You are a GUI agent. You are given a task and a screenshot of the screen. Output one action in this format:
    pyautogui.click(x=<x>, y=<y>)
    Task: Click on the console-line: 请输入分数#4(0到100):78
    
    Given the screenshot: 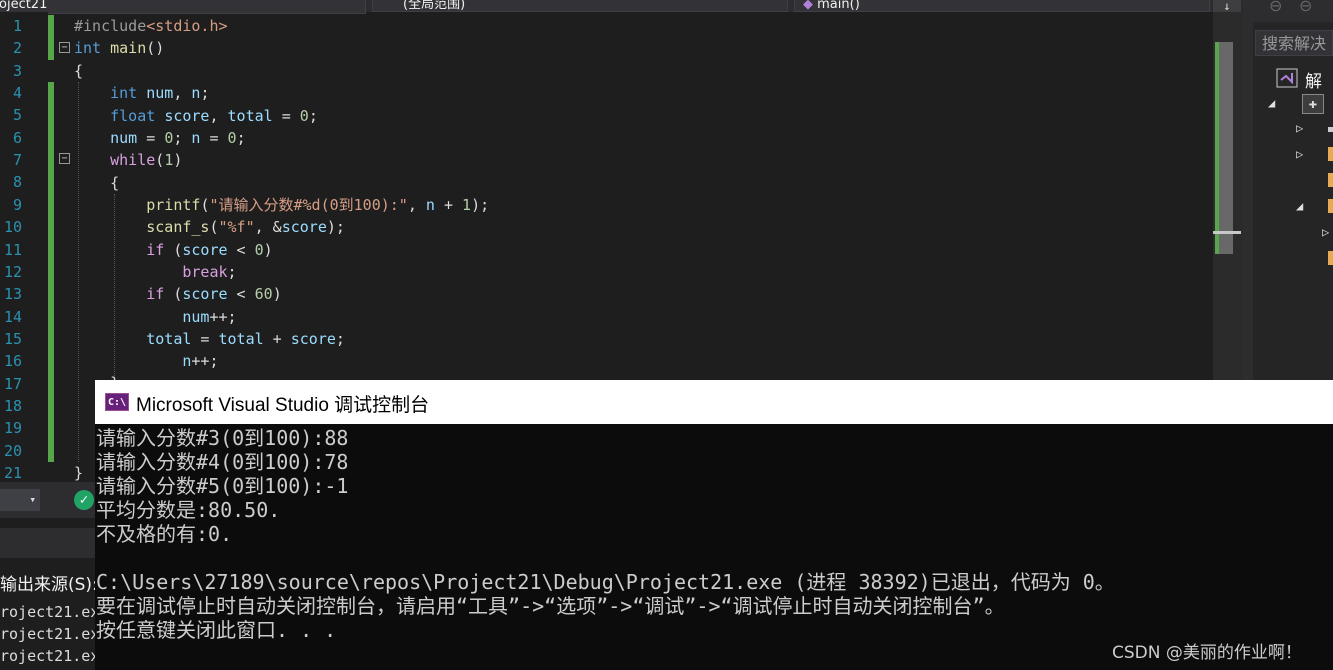 What is the action you would take?
    pyautogui.click(x=222, y=462)
    